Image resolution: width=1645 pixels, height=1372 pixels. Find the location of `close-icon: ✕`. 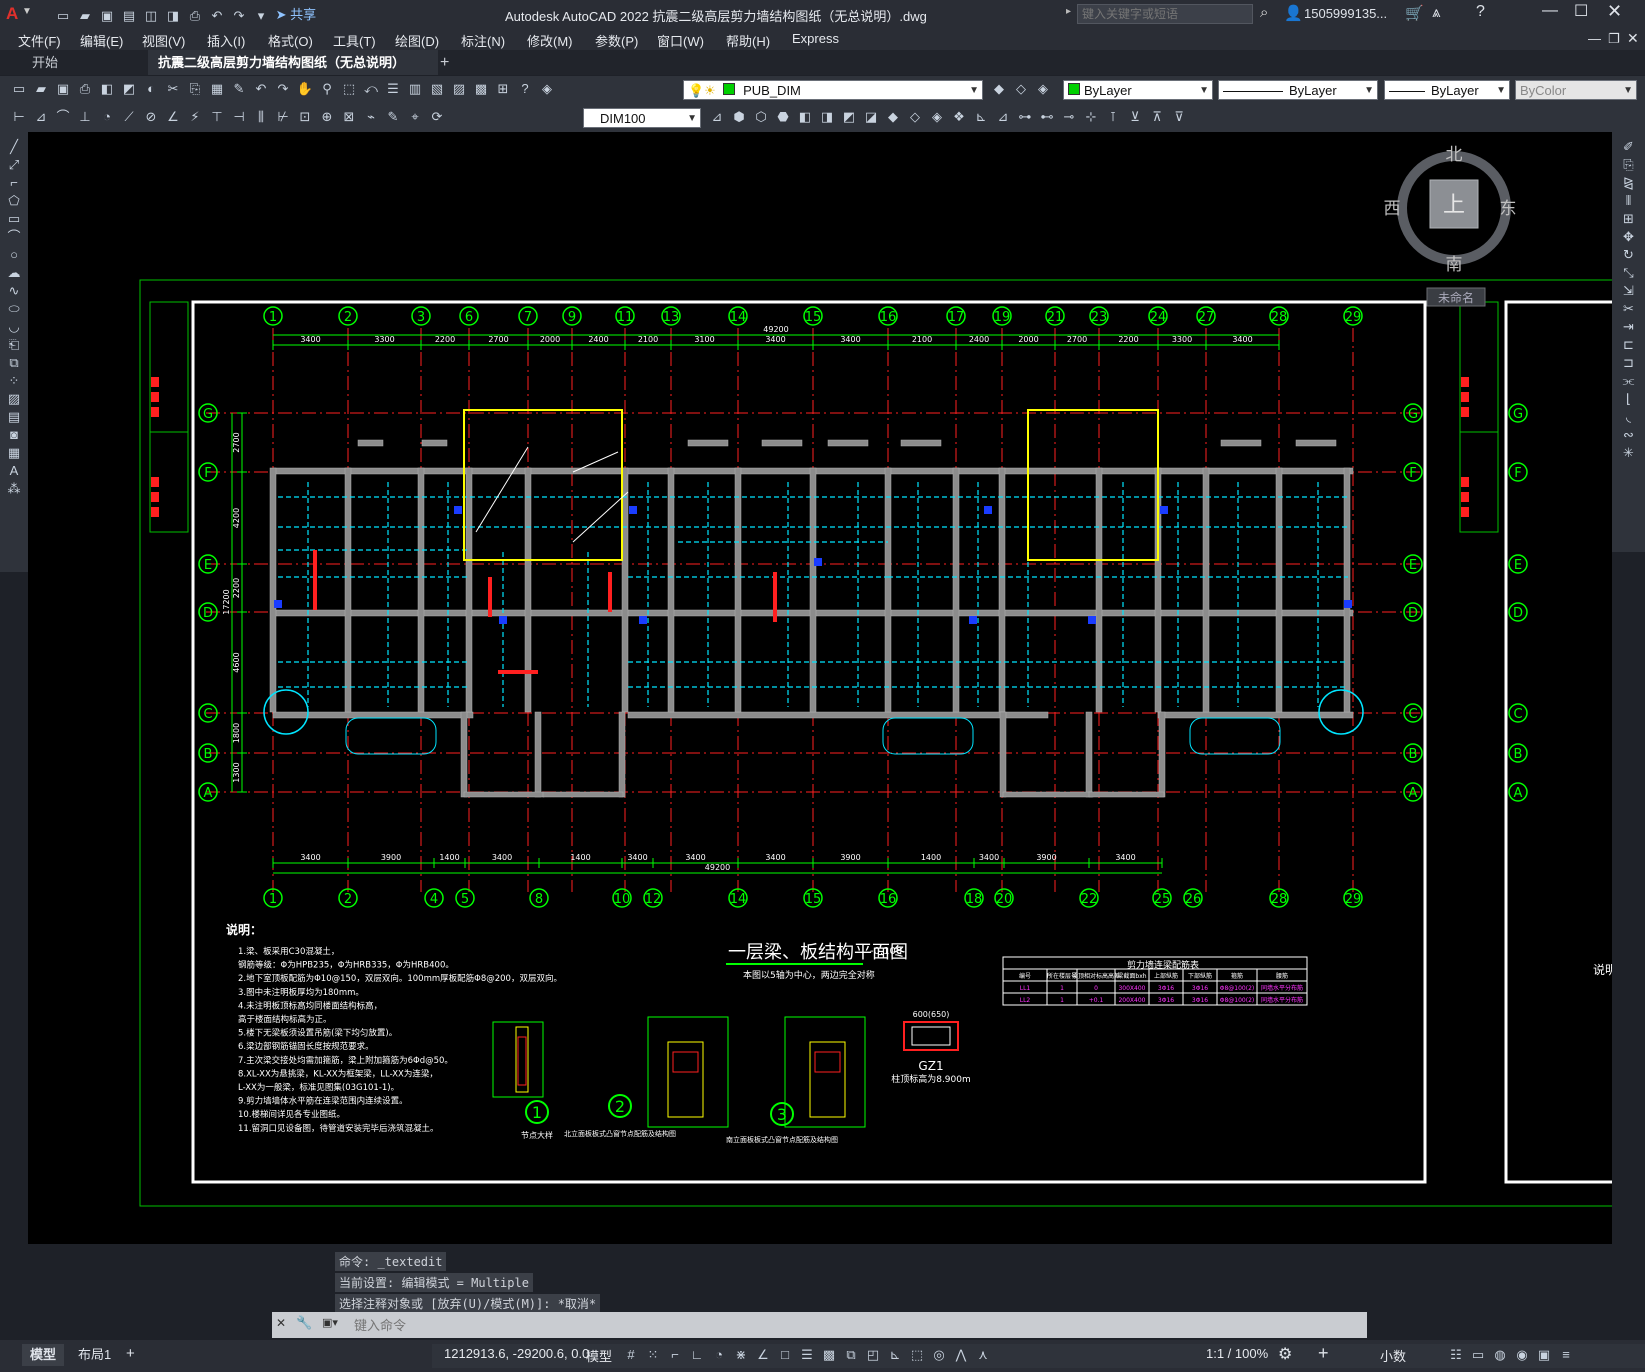

close-icon: ✕ is located at coordinates (1614, 11).